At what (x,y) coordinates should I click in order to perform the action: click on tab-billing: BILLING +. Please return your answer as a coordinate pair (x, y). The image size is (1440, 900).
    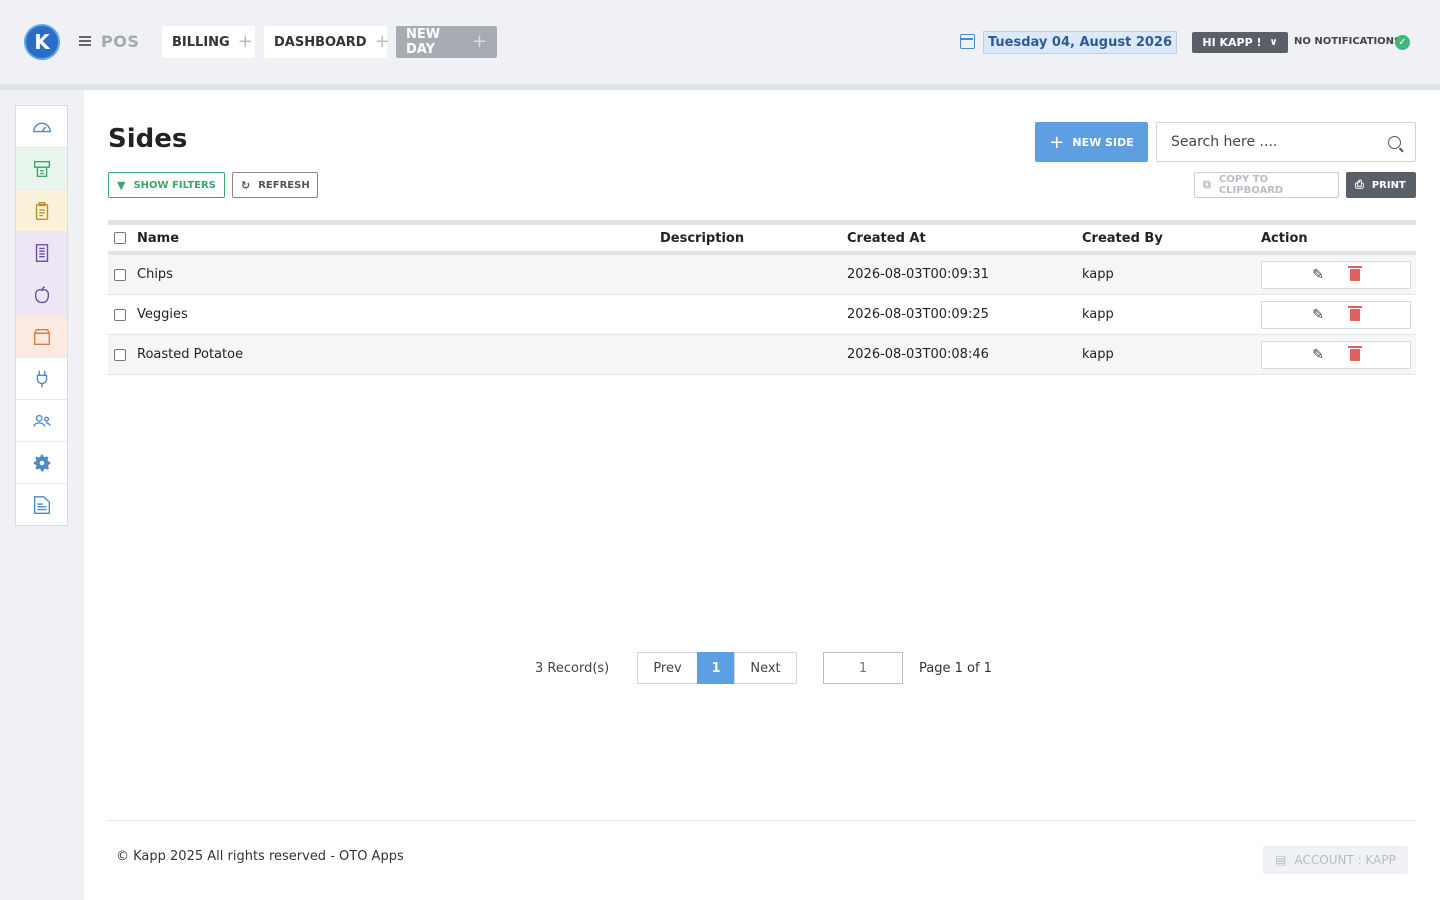
    Looking at the image, I should click on (208, 42).